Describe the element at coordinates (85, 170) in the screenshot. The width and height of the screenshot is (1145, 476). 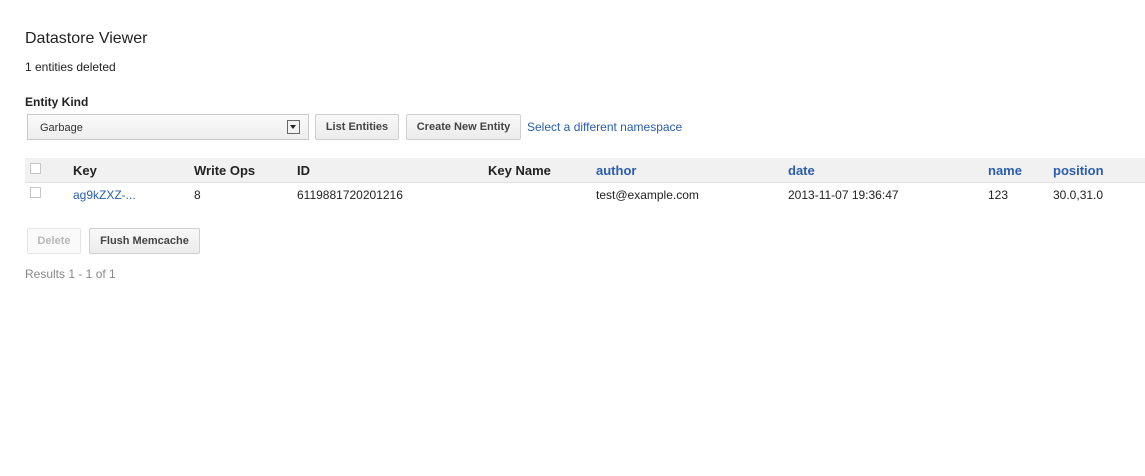
I see `column-header-key: Key` at that location.